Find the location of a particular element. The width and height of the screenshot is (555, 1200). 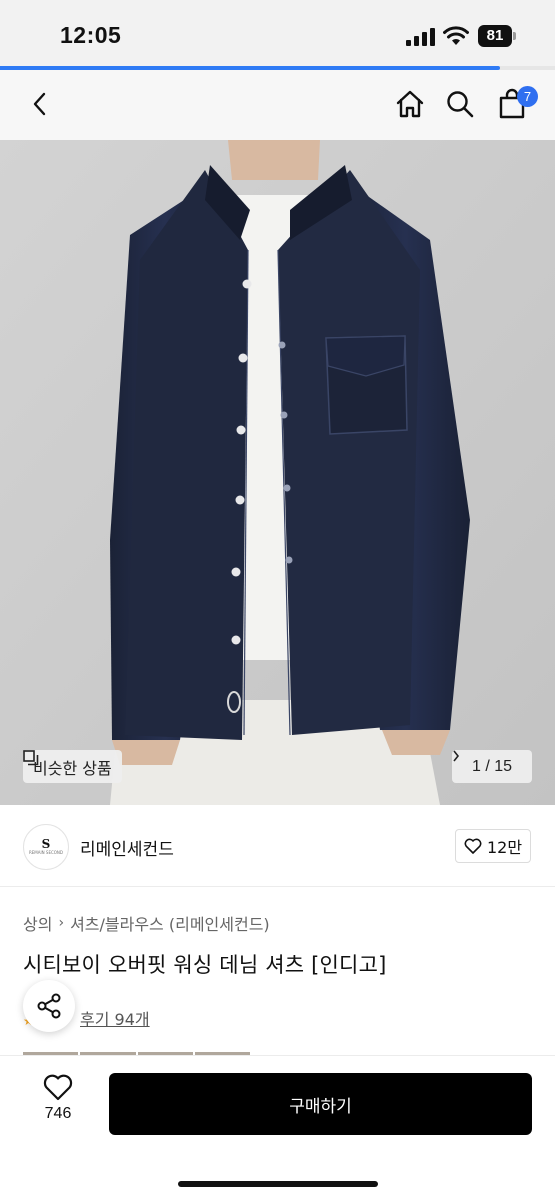

status-time: 12:05 is located at coordinates (91, 35).